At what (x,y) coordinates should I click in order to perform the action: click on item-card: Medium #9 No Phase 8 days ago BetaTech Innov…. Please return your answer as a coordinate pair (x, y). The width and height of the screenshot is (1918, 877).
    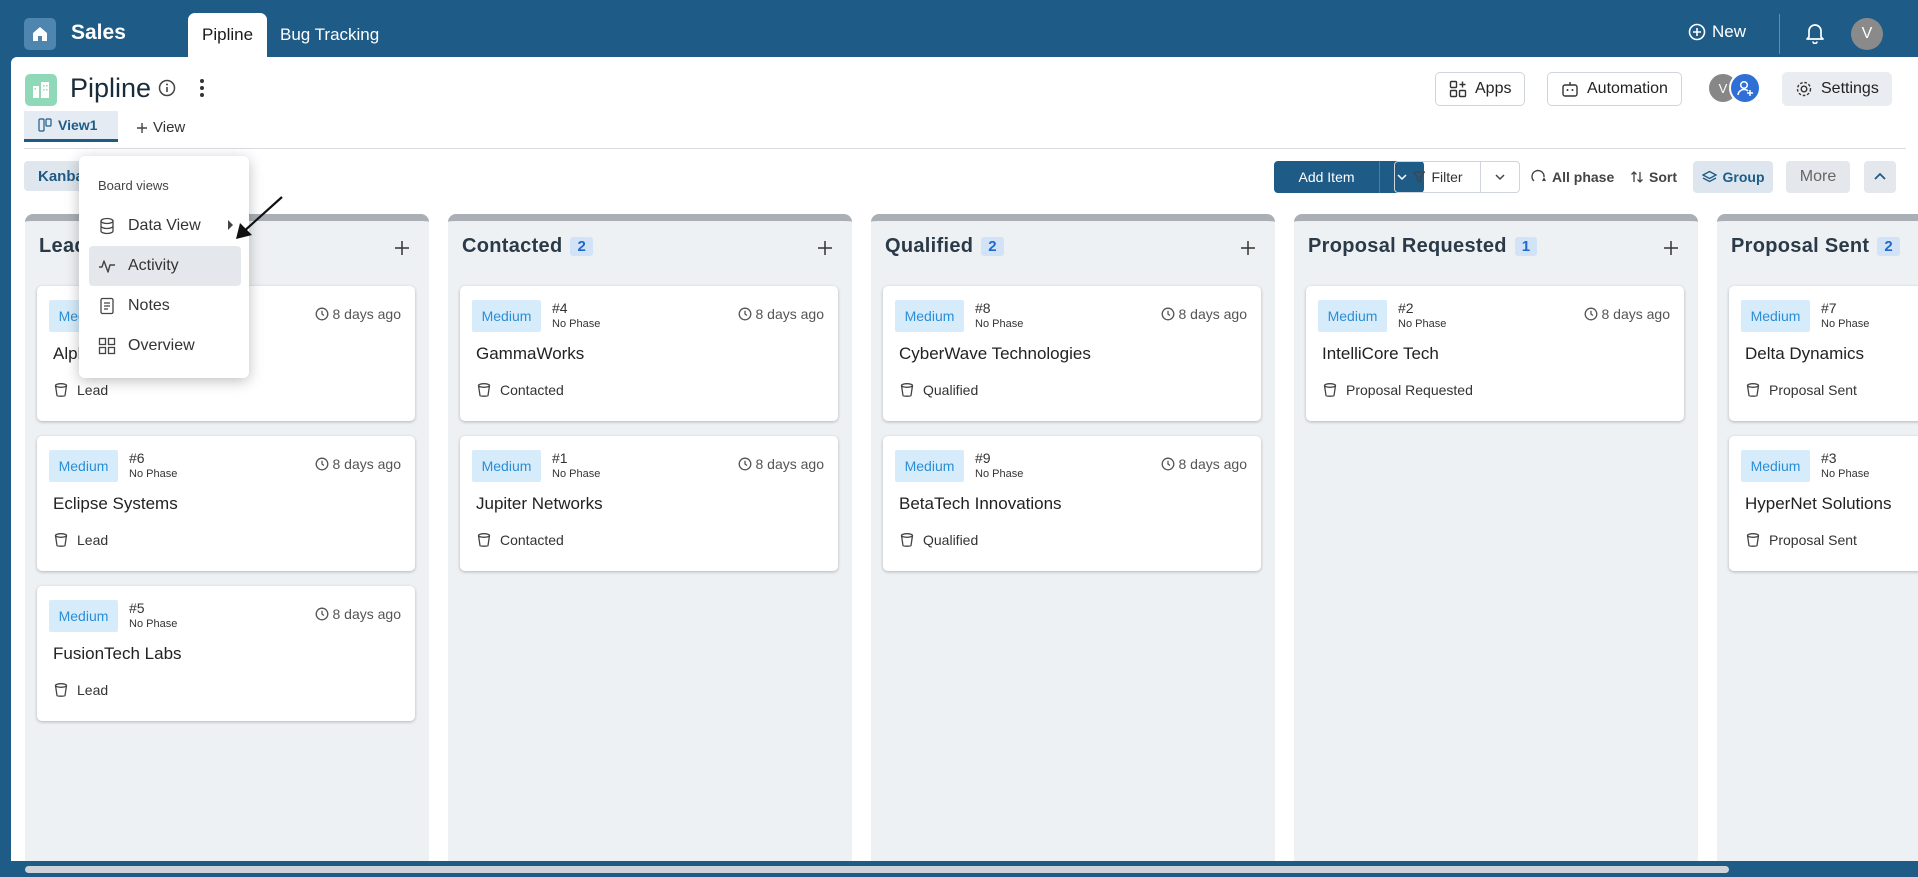
    Looking at the image, I should click on (1072, 503).